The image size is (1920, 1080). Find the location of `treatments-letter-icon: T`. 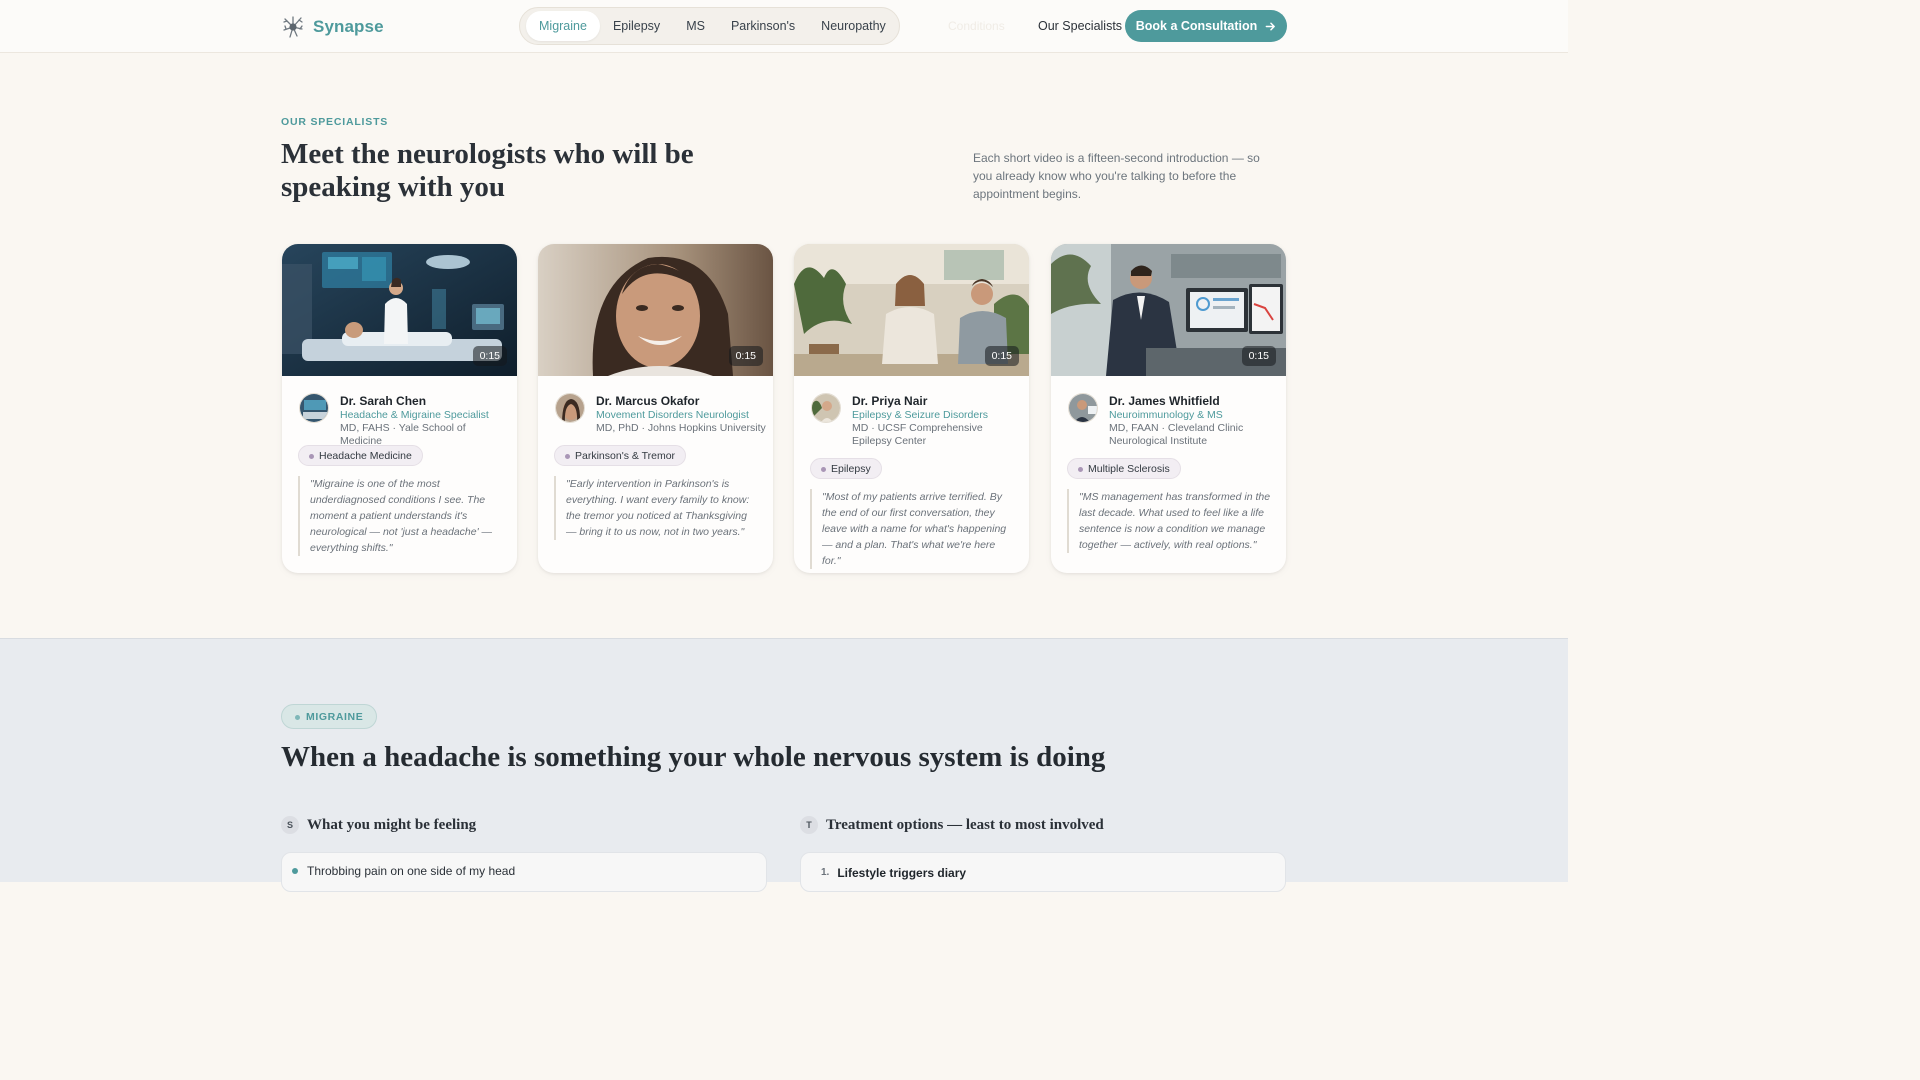

treatments-letter-icon: T is located at coordinates (809, 825).